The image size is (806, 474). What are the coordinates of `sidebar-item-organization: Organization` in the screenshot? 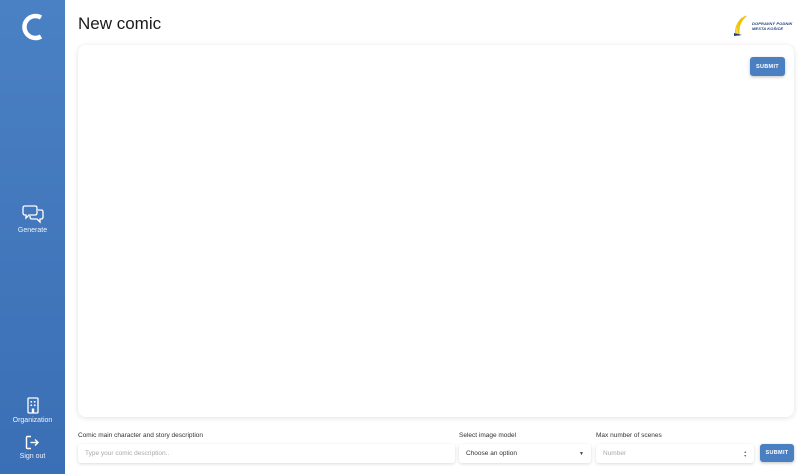 It's located at (32, 410).